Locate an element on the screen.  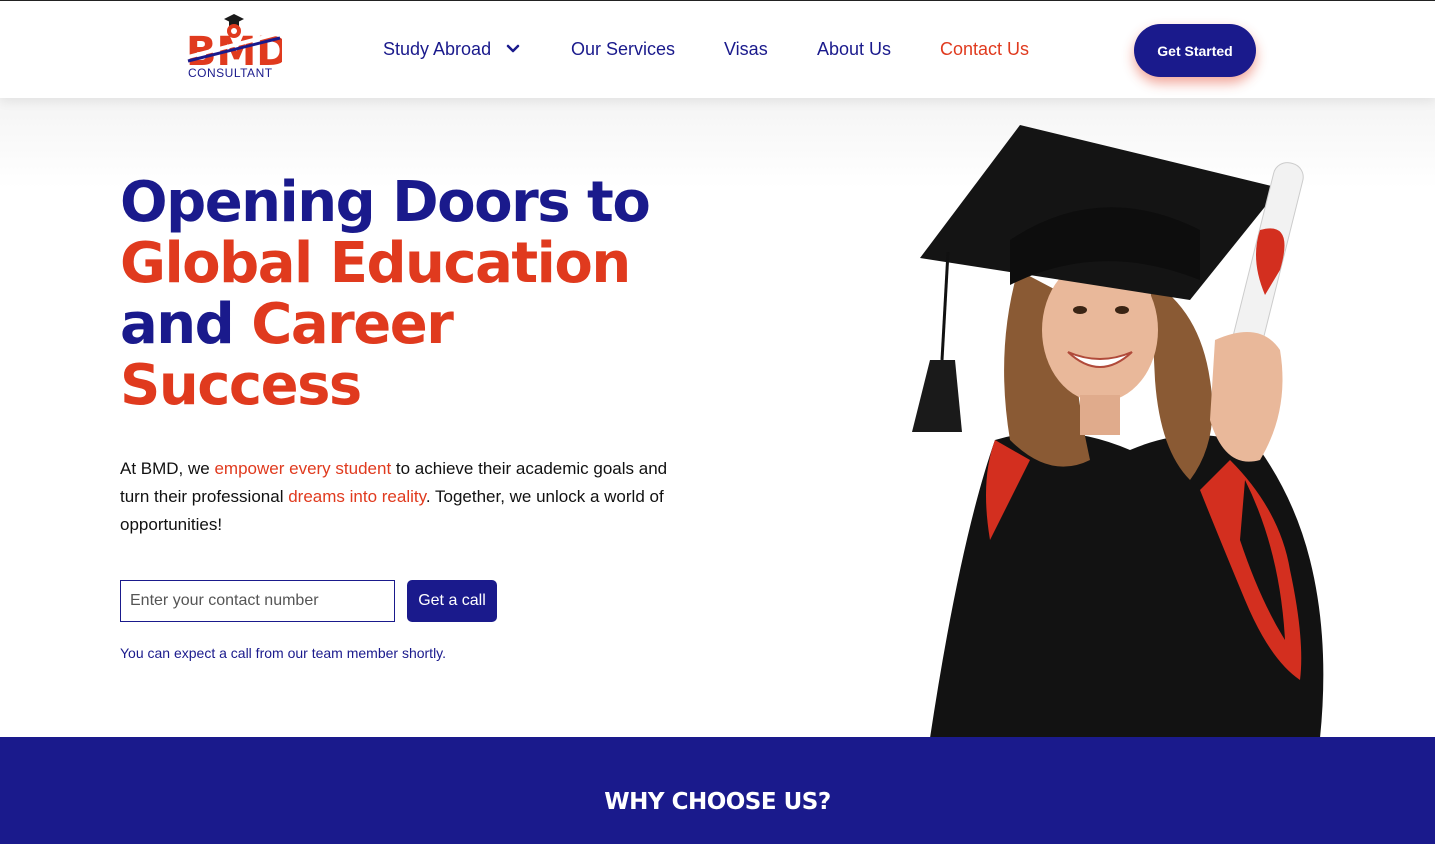
nav-contact-us: Contact Us is located at coordinates (984, 49).